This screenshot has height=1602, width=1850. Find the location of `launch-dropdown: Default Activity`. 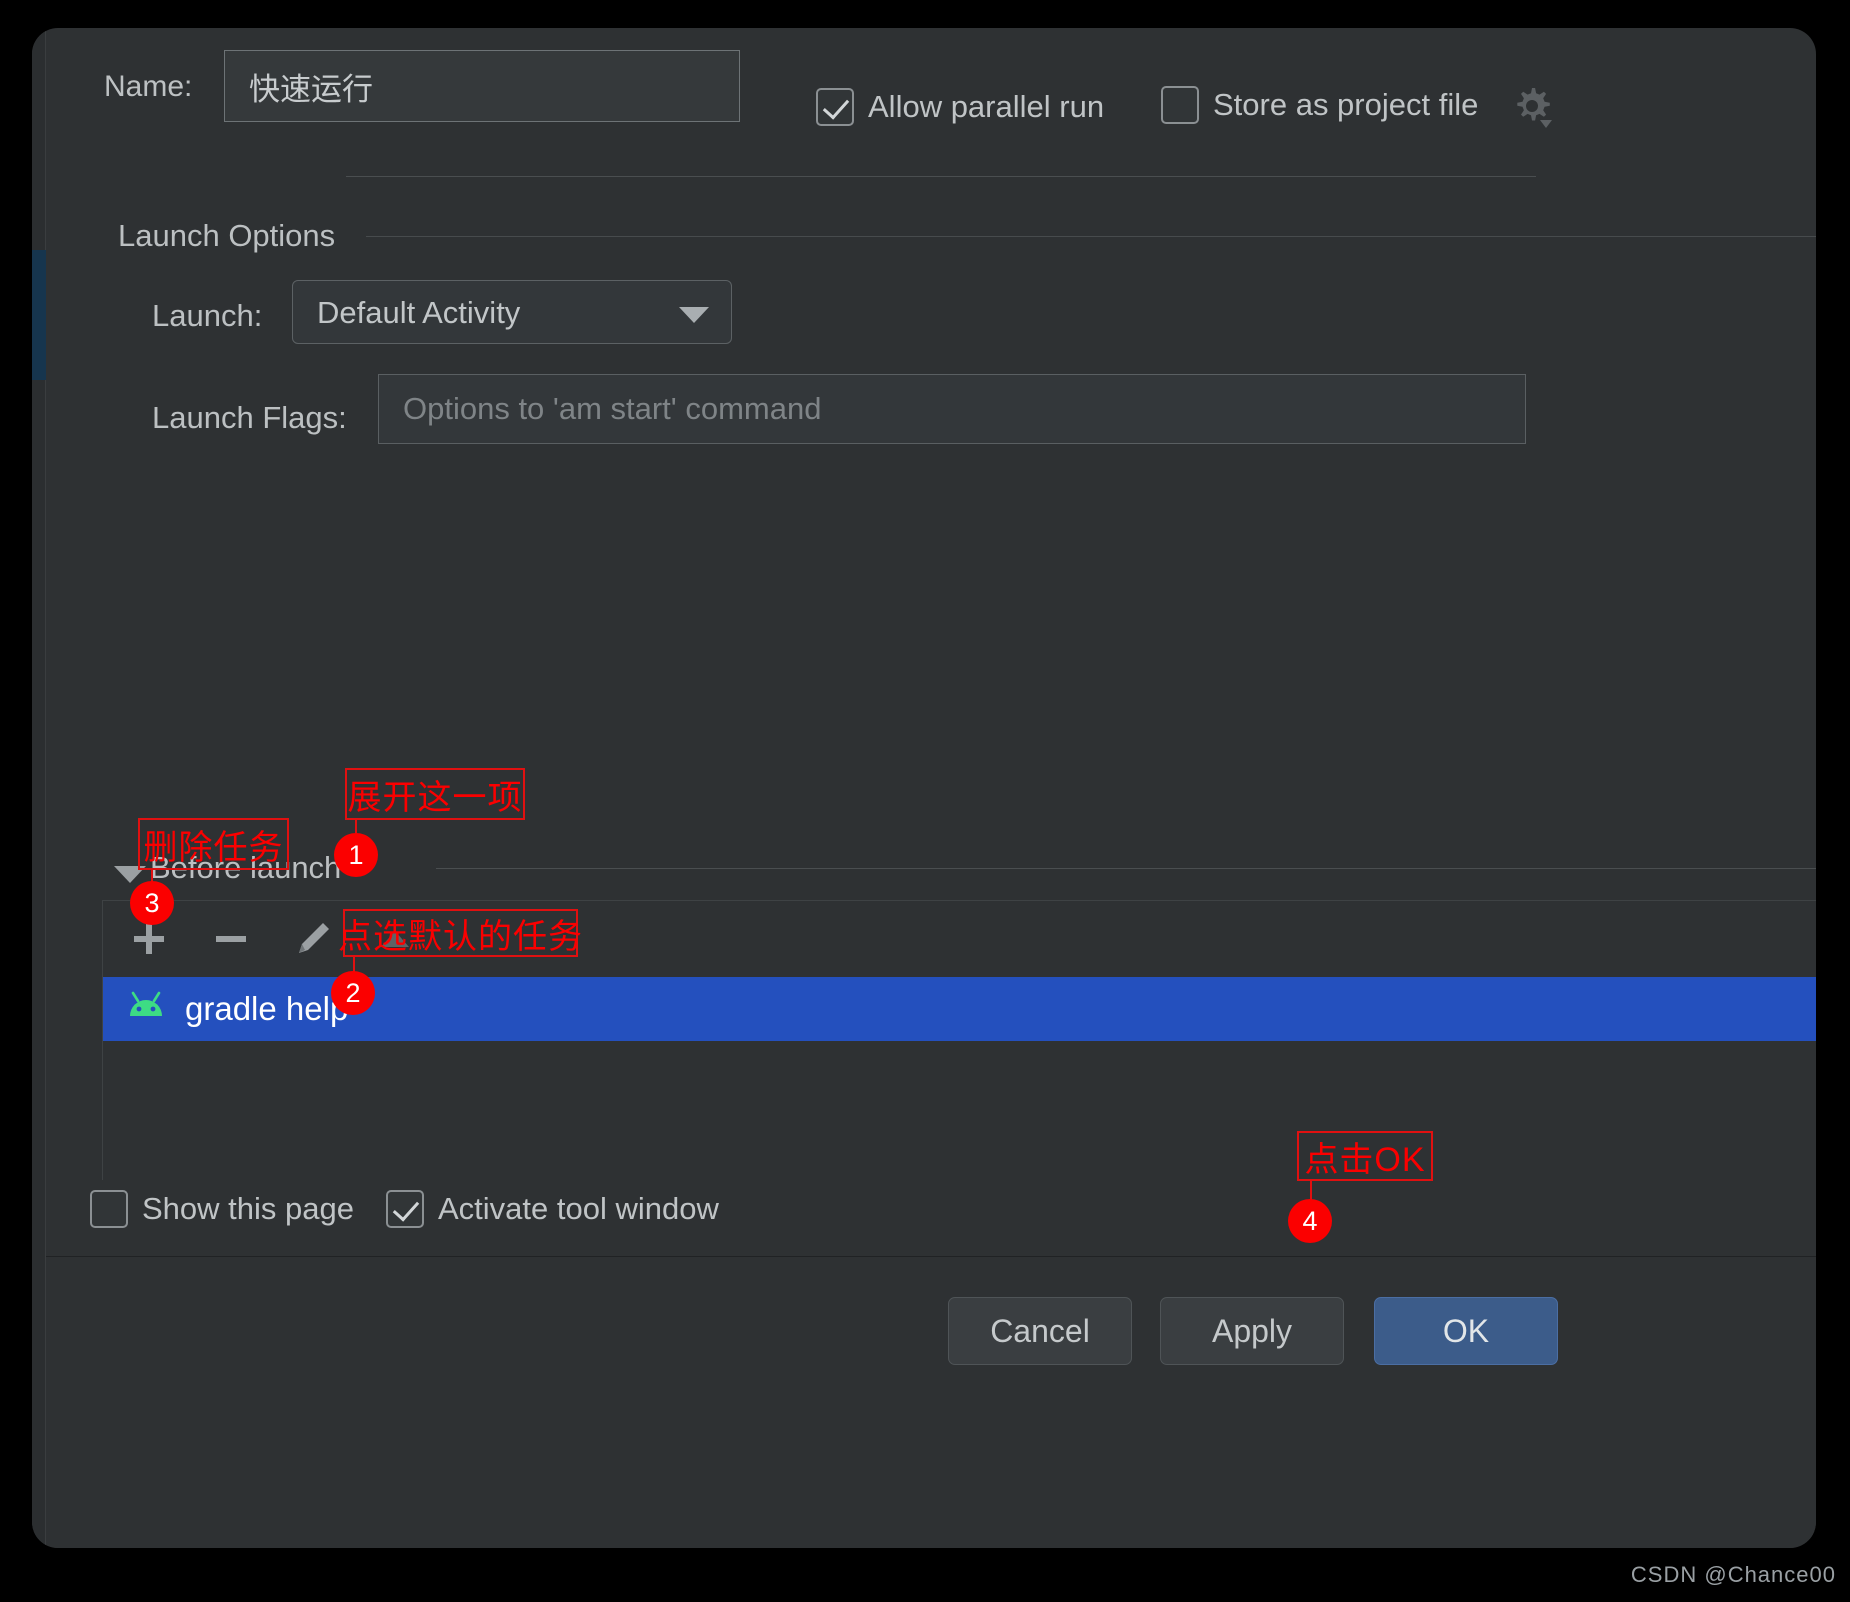

launch-dropdown: Default Activity is located at coordinates (512, 312).